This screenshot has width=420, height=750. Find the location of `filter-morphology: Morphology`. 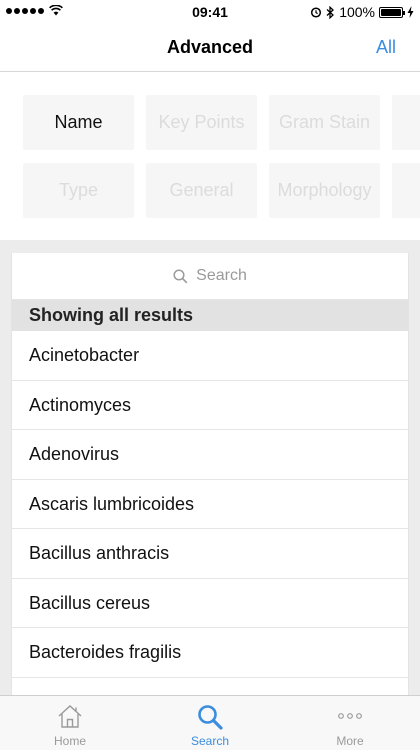

filter-morphology: Morphology is located at coordinates (324, 190).